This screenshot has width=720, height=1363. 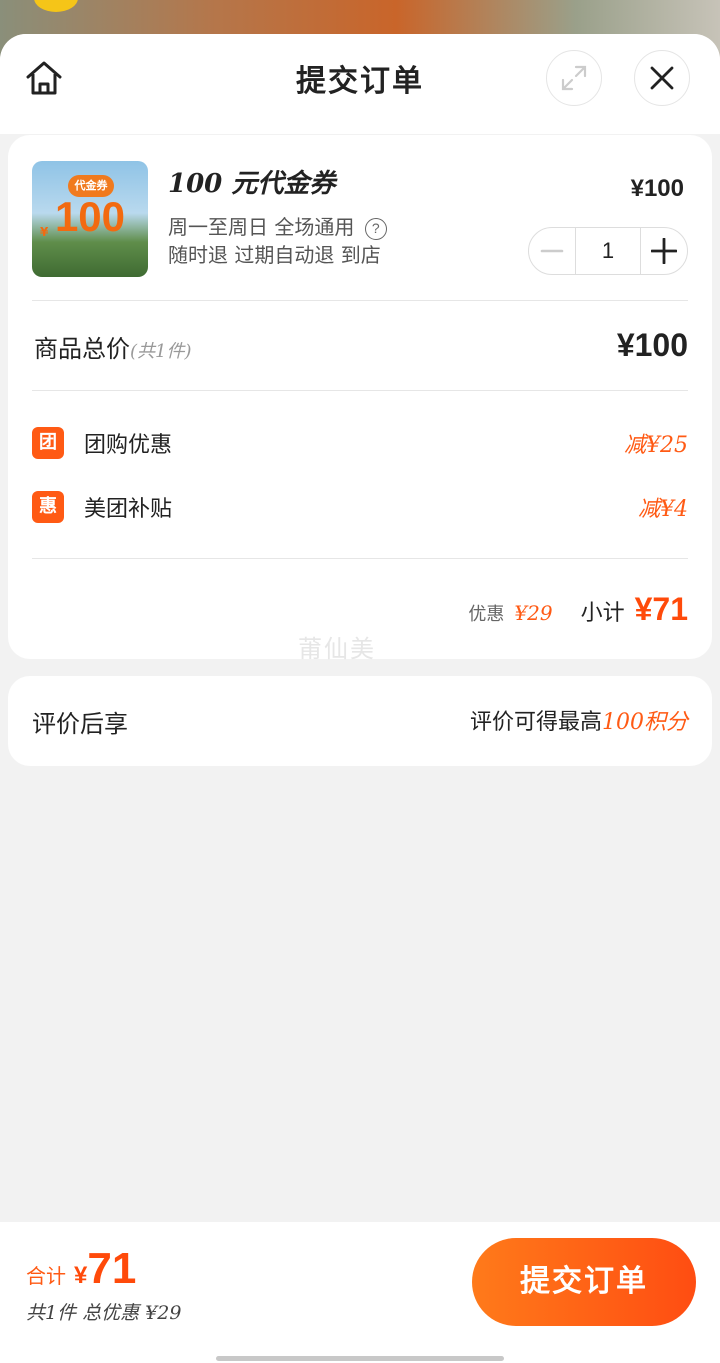 I want to click on bottom-bar: 合计 ¥ 71 共1件 总优惠 ¥29 提交订单, so click(x=360, y=1292).